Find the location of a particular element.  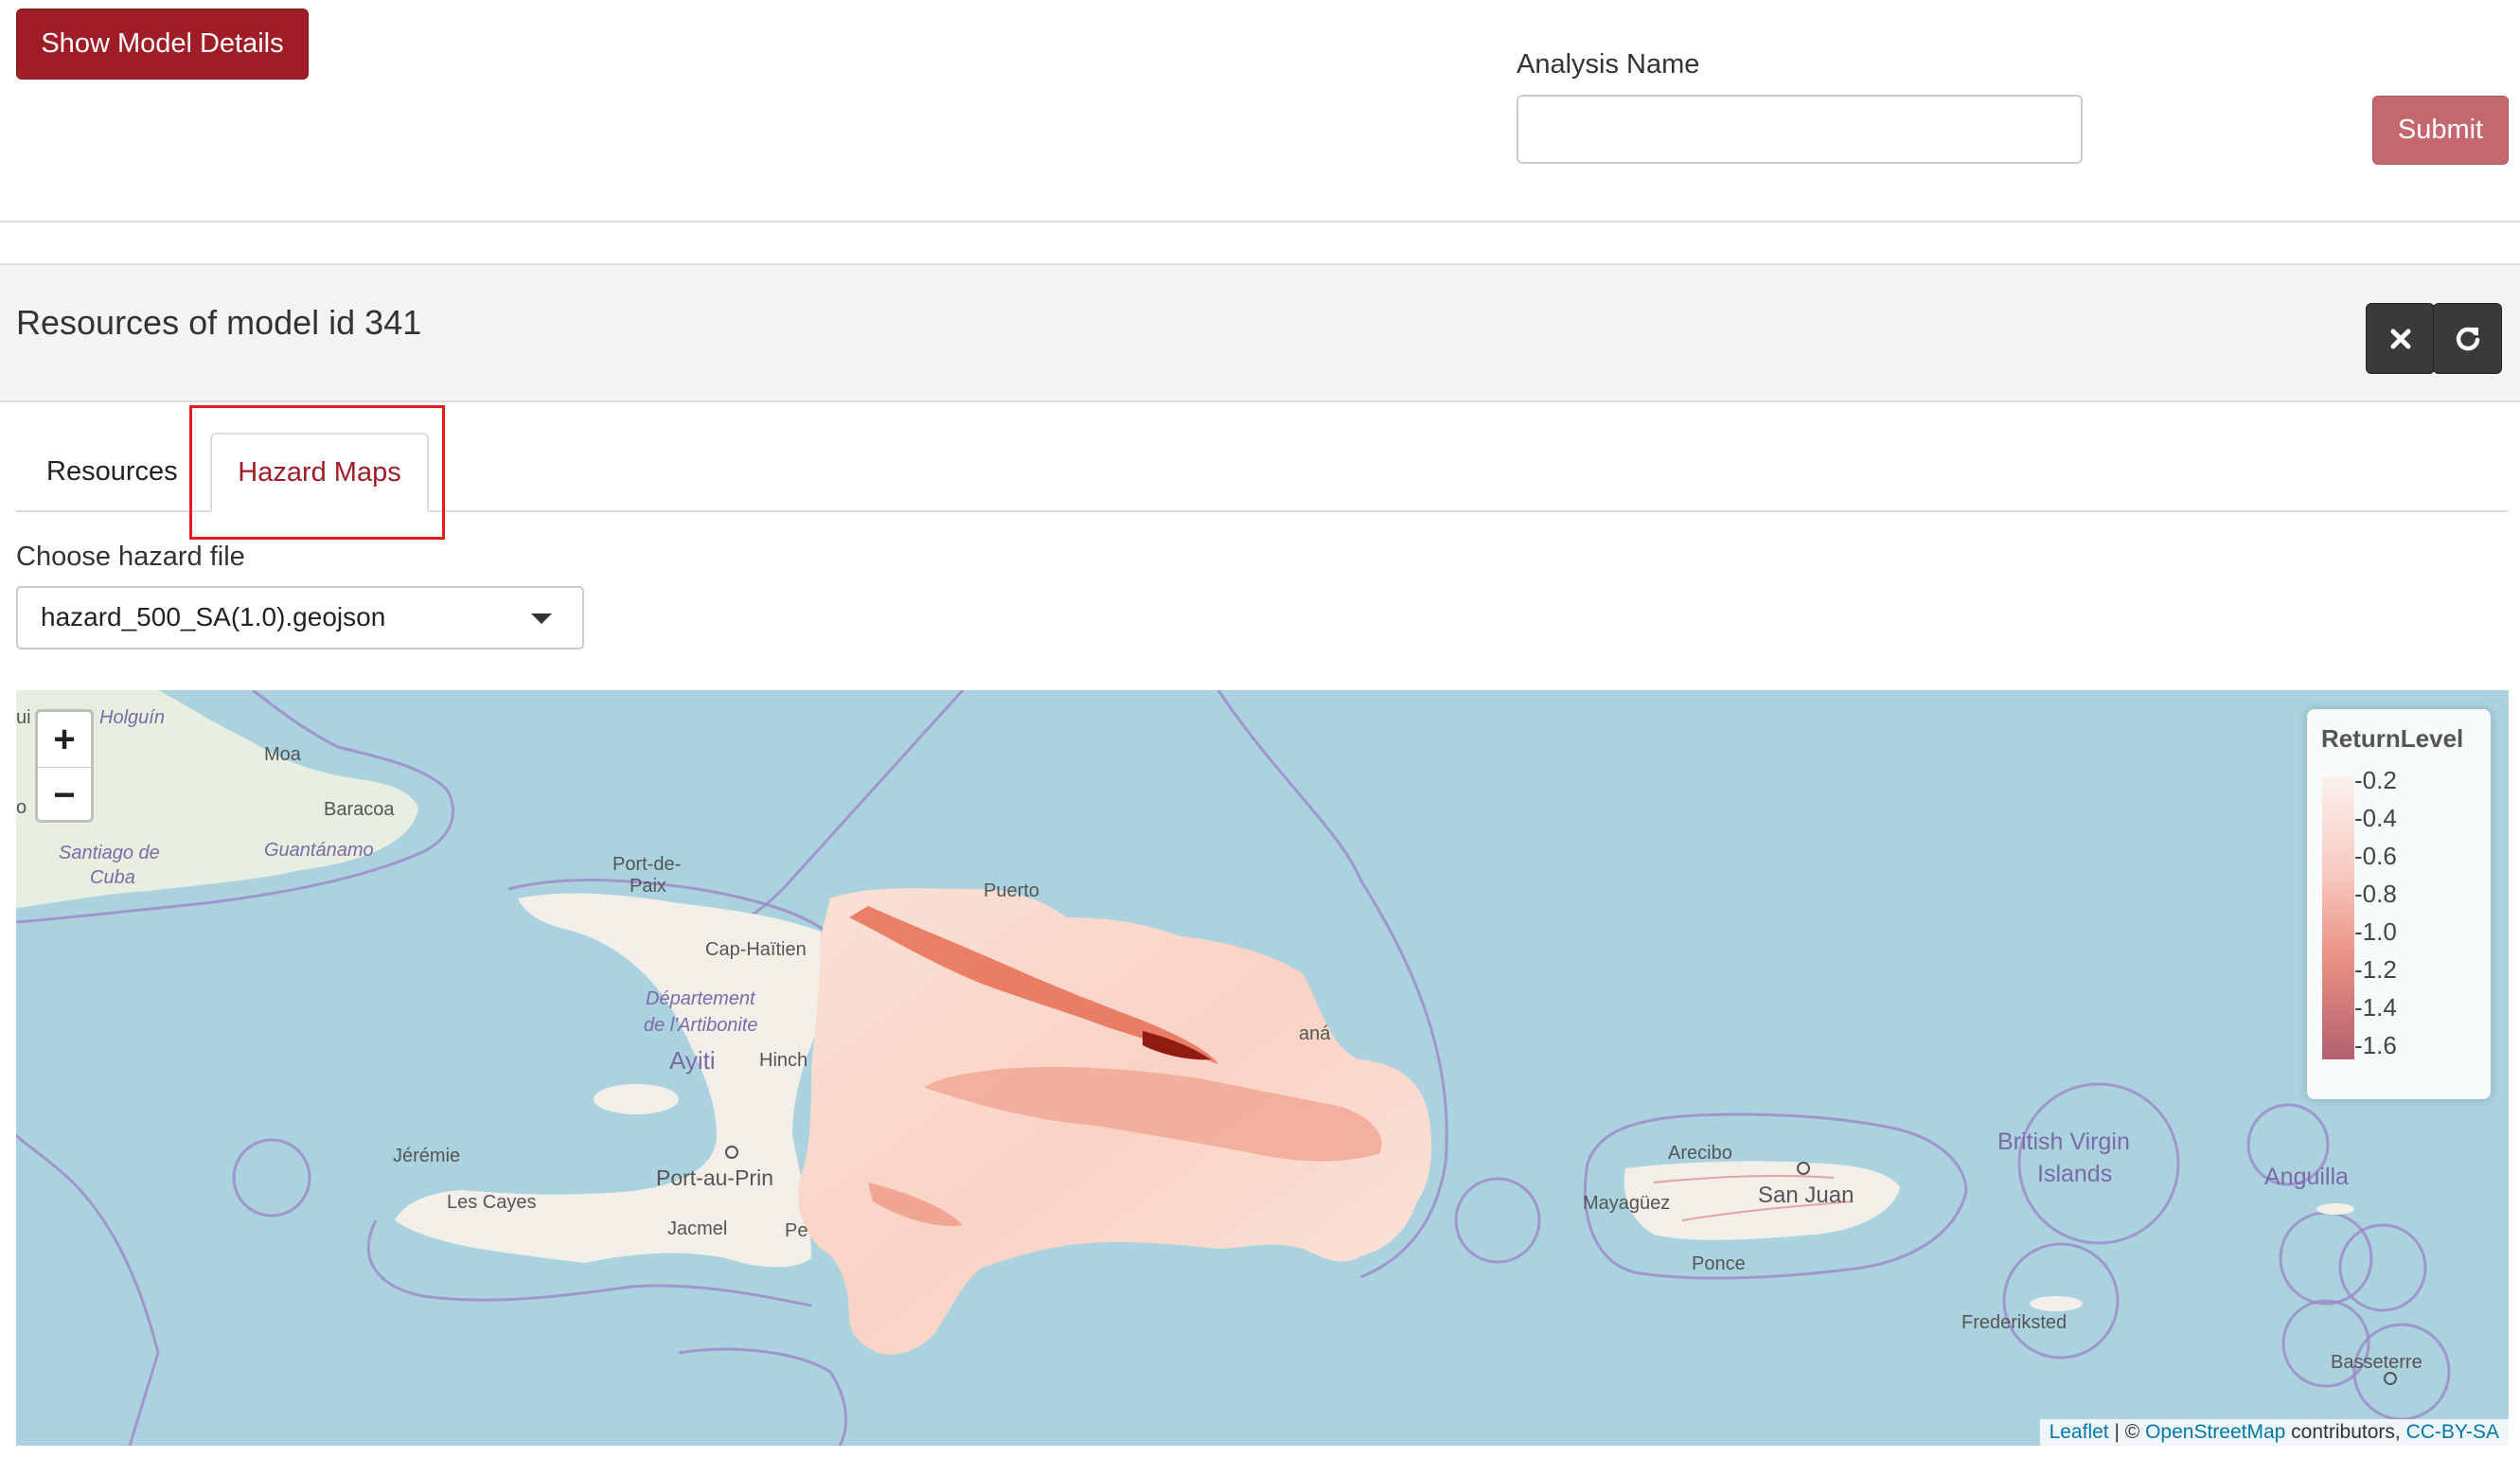

close-icon is located at coordinates (2400, 338).